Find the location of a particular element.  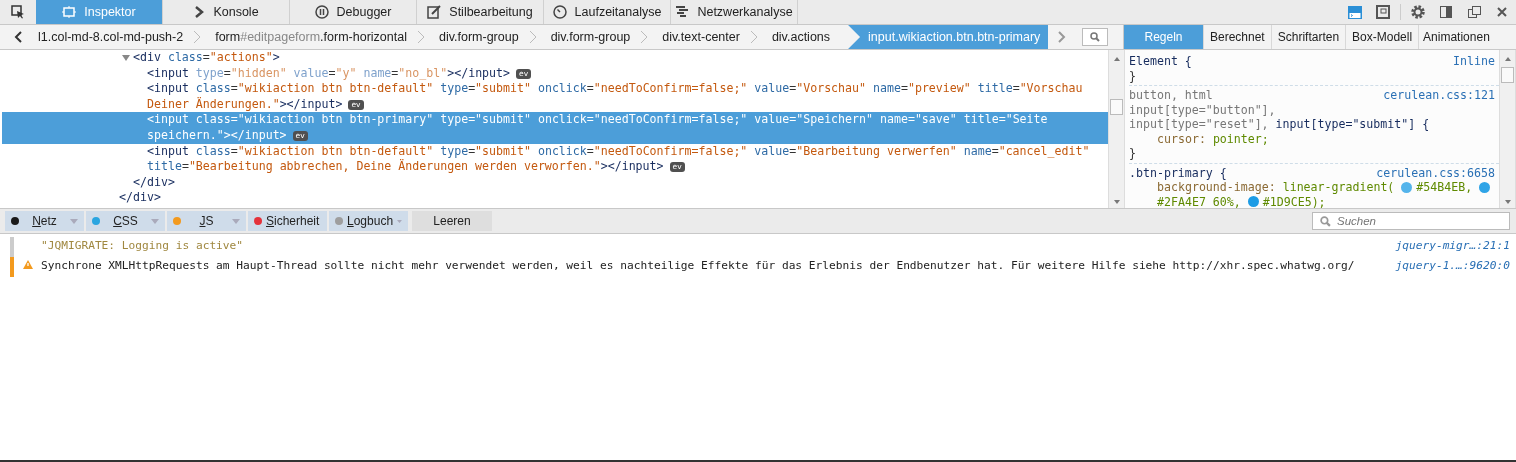

console-message: "JQMIGRATE: Logging is active" is located at coordinates (143, 246).